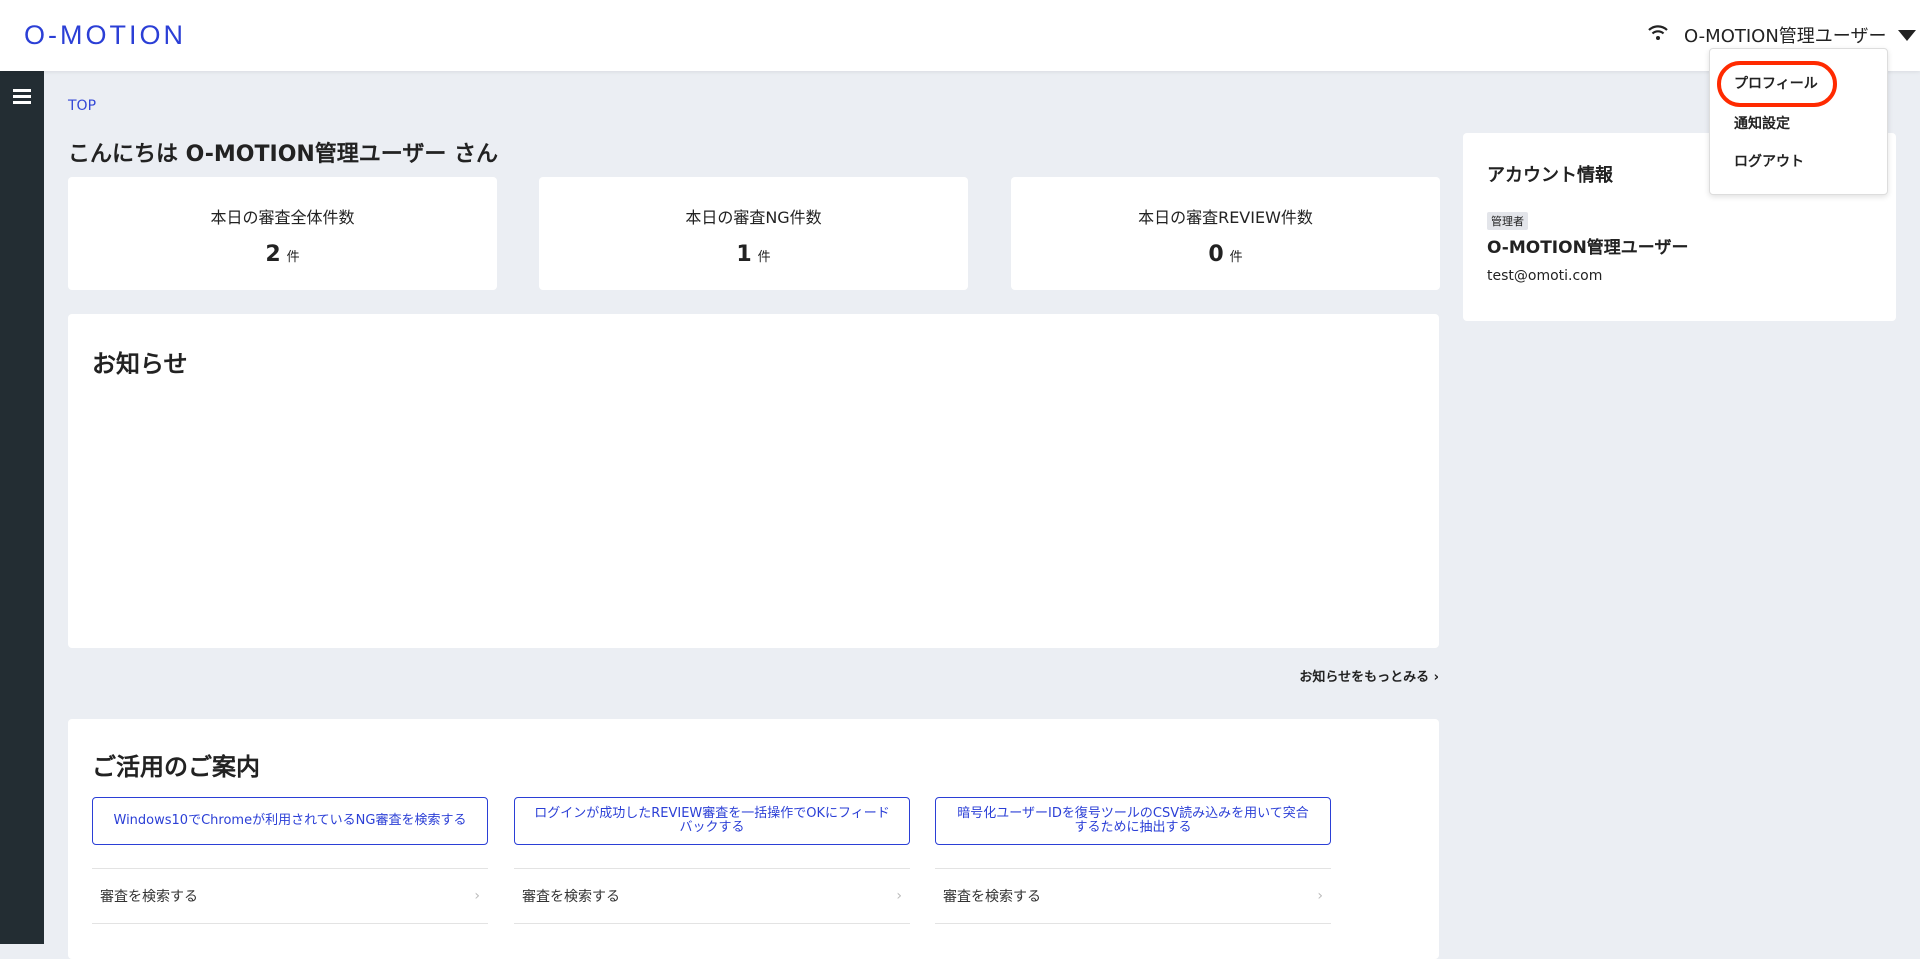 This screenshot has width=1920, height=959. Describe the element at coordinates (105, 35) in the screenshot. I see `logo: O-MOTION` at that location.